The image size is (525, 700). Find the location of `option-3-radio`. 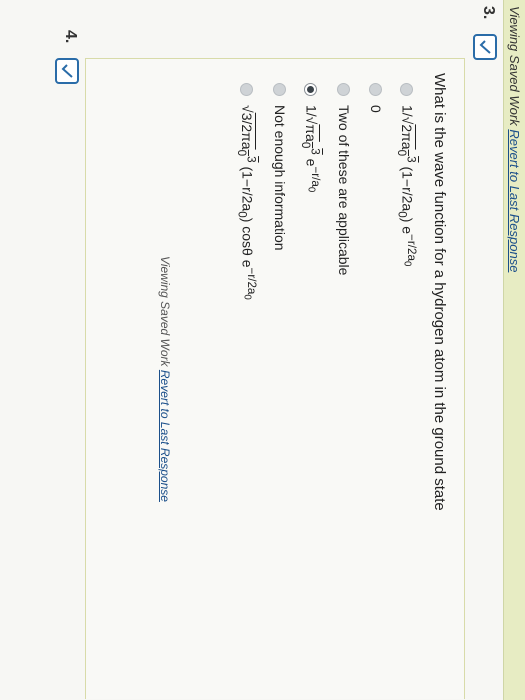

option-3-radio is located at coordinates (344, 89).